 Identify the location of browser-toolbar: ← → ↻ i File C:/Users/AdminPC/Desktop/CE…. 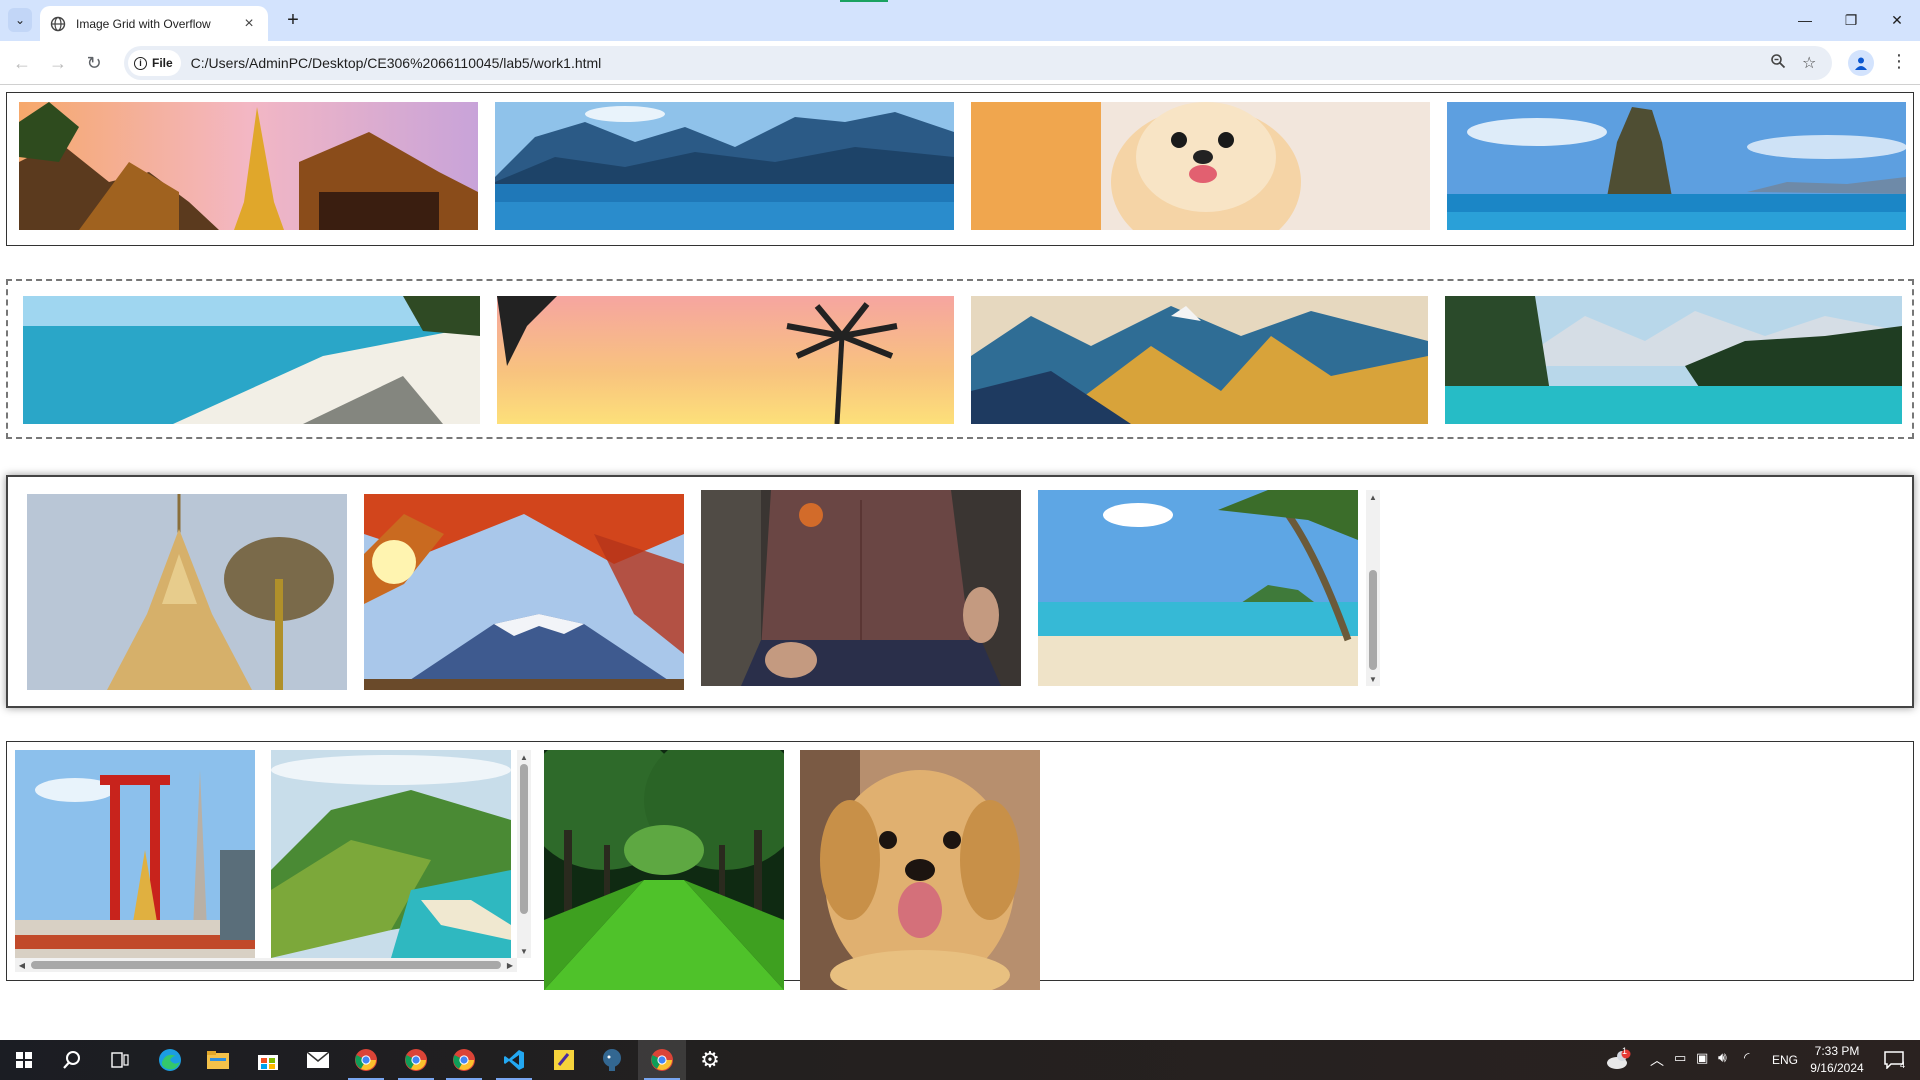
(960, 63).